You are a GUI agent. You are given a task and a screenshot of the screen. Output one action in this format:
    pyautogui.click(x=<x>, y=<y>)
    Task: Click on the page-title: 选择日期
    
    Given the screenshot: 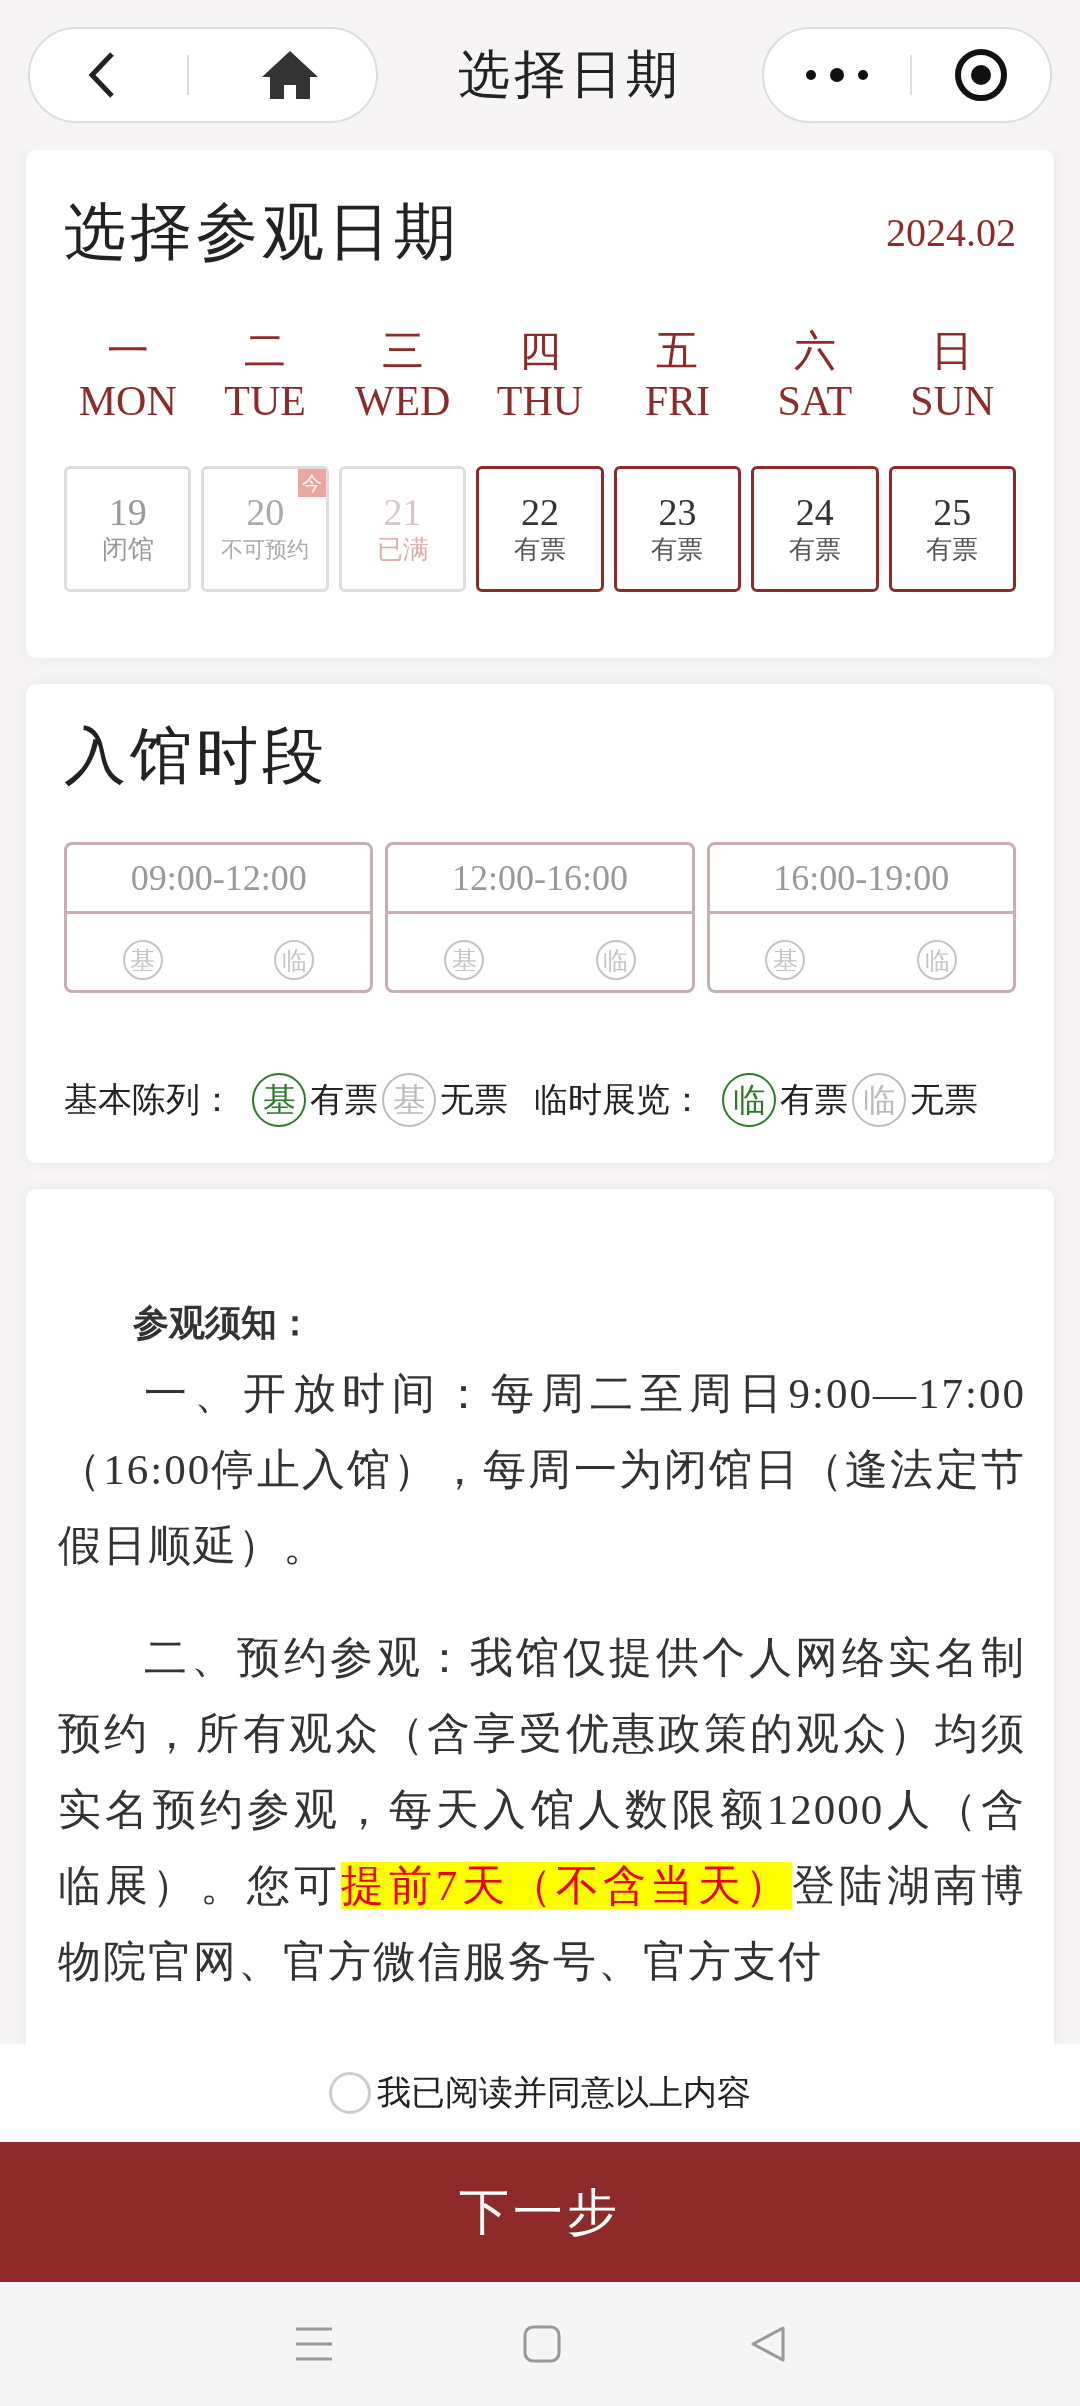 What is the action you would take?
    pyautogui.click(x=570, y=75)
    